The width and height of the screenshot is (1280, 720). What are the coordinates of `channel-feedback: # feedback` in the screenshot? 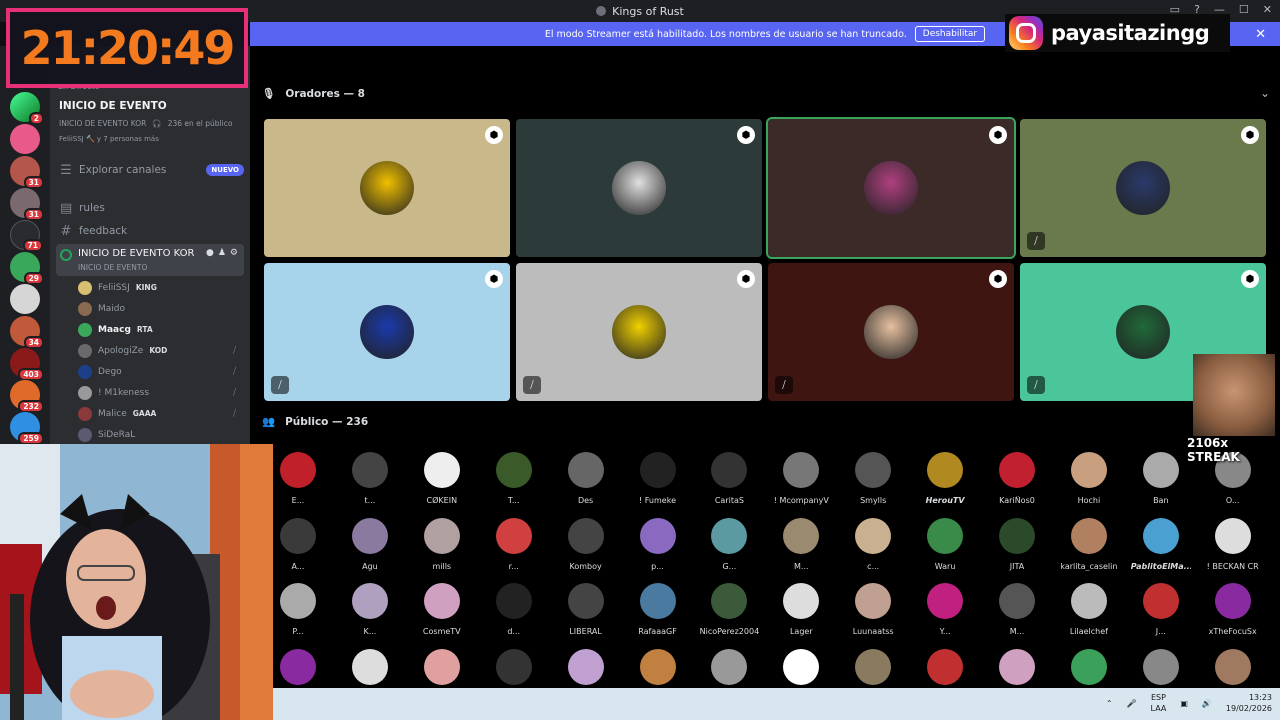 It's located at (150, 231).